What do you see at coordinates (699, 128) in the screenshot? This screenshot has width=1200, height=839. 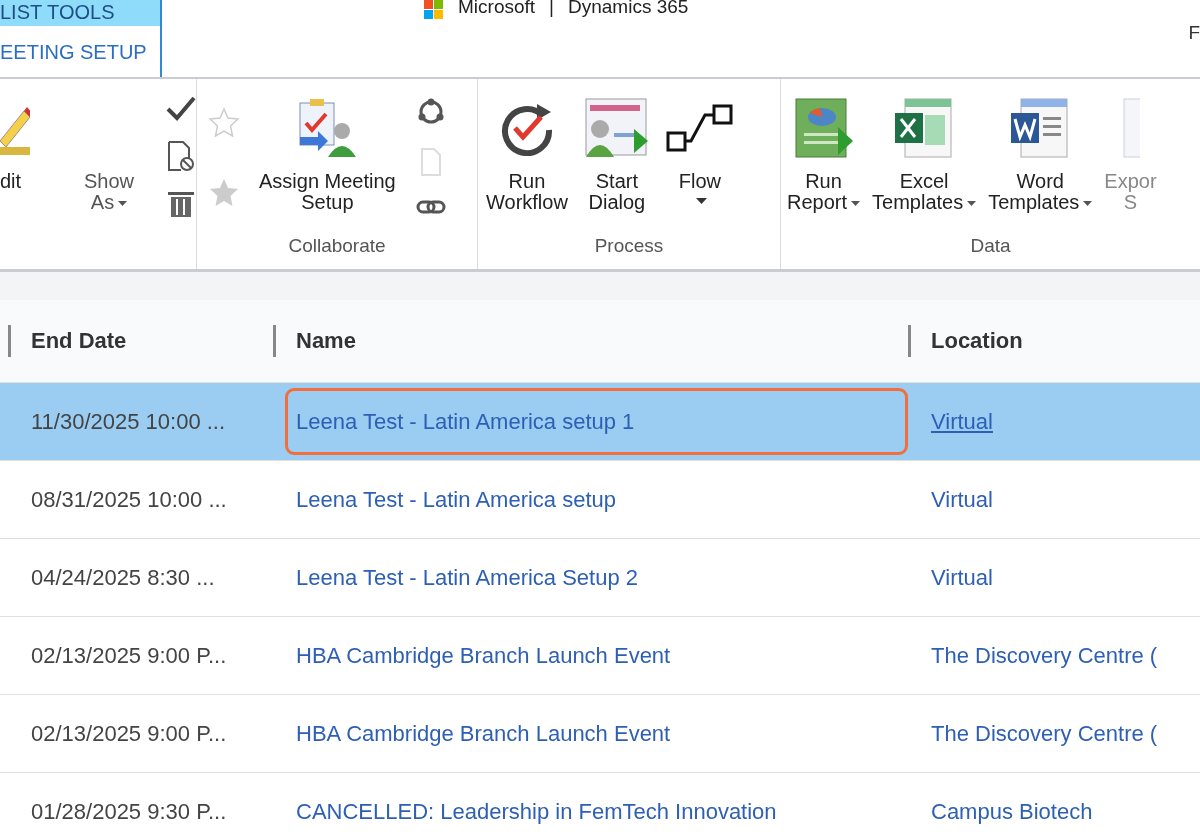 I see `connected-squares-icon` at bounding box center [699, 128].